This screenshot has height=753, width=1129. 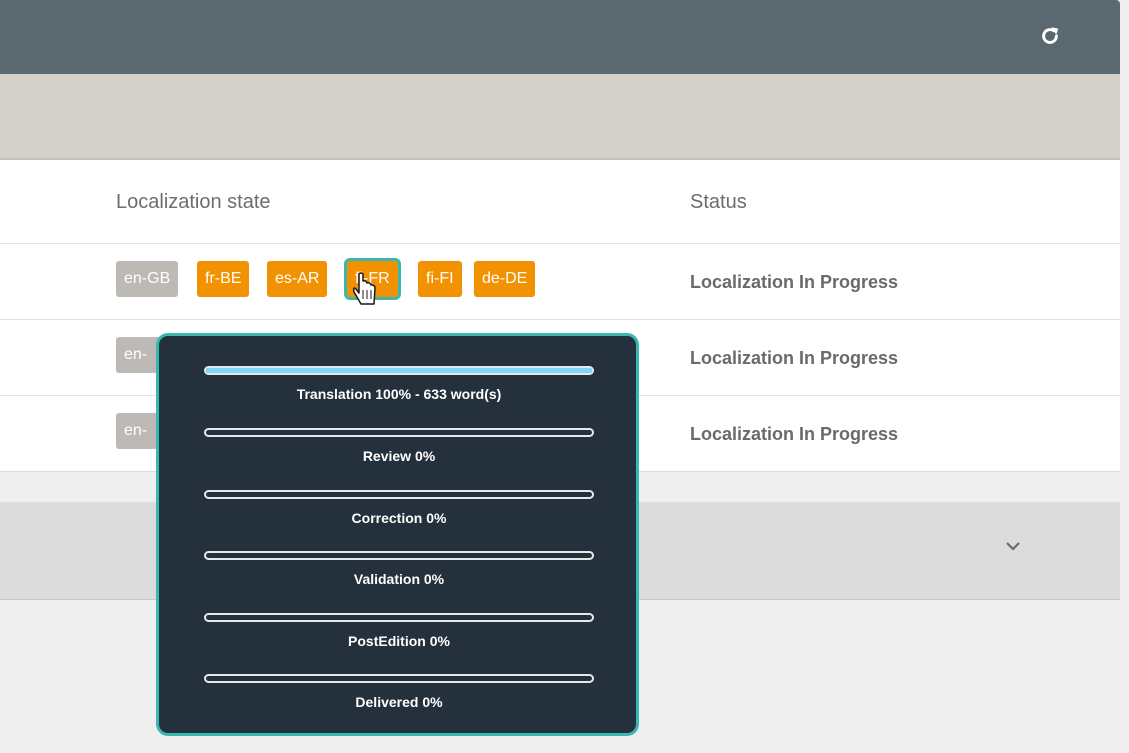 I want to click on progress-label: Correction 0%, so click(x=399, y=518).